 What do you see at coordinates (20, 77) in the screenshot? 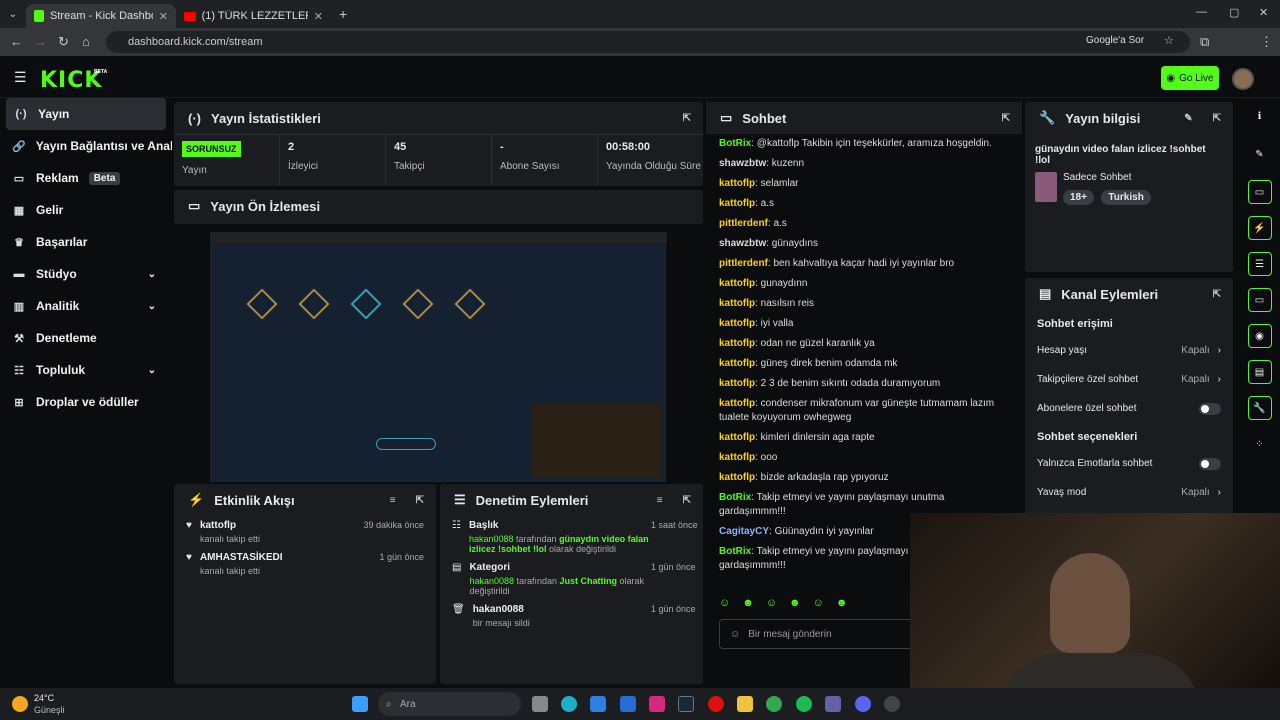
I see `hamburger-icon: ☰` at bounding box center [20, 77].